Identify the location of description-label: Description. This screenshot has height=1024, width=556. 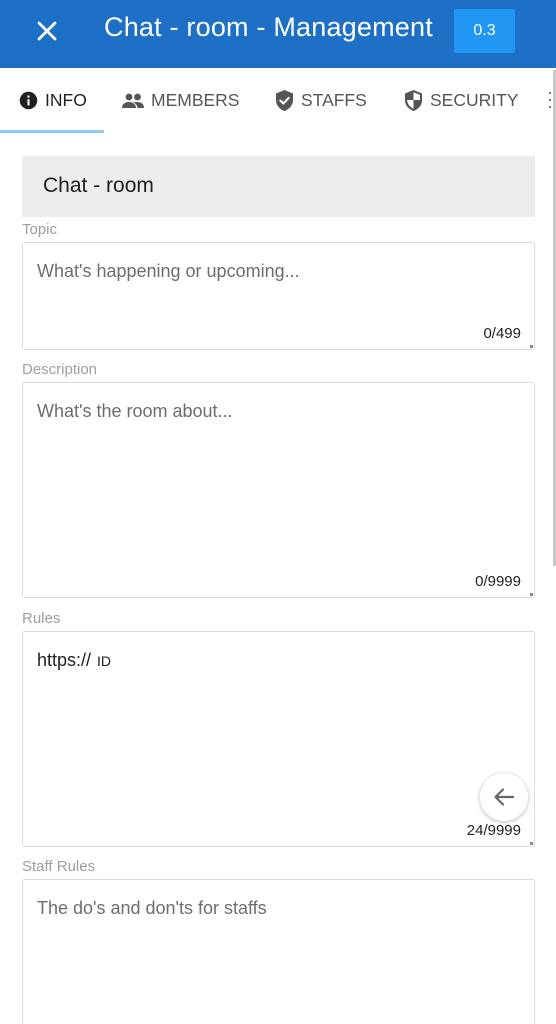
(60, 369).